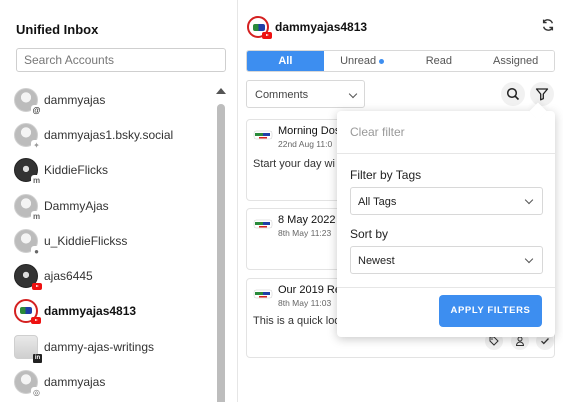 The width and height of the screenshot is (563, 402). I want to click on account-item: in dammy-ajas-writings, so click(112, 346).